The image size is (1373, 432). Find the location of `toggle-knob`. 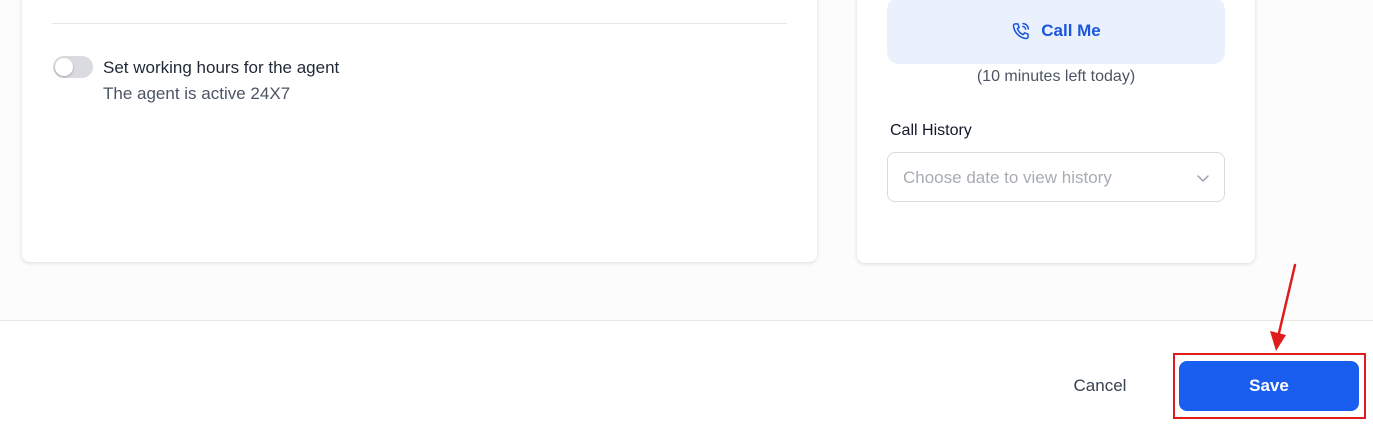

toggle-knob is located at coordinates (64, 67).